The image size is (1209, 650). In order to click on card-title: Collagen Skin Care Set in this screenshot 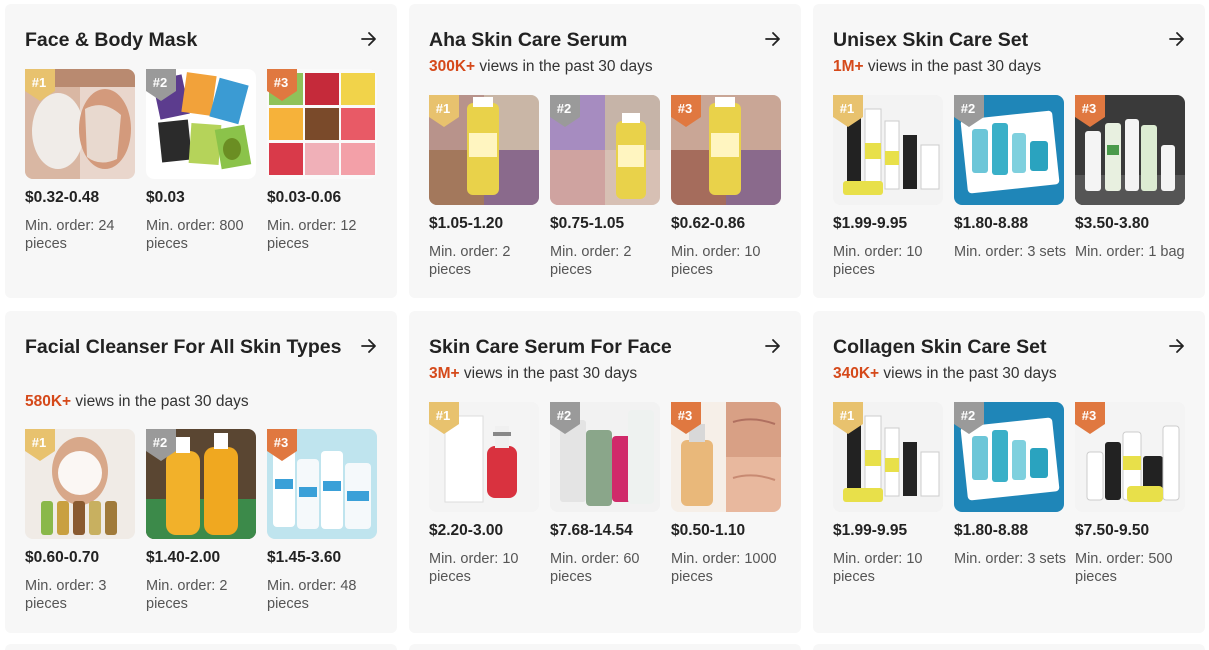, I will do `click(993, 347)`.